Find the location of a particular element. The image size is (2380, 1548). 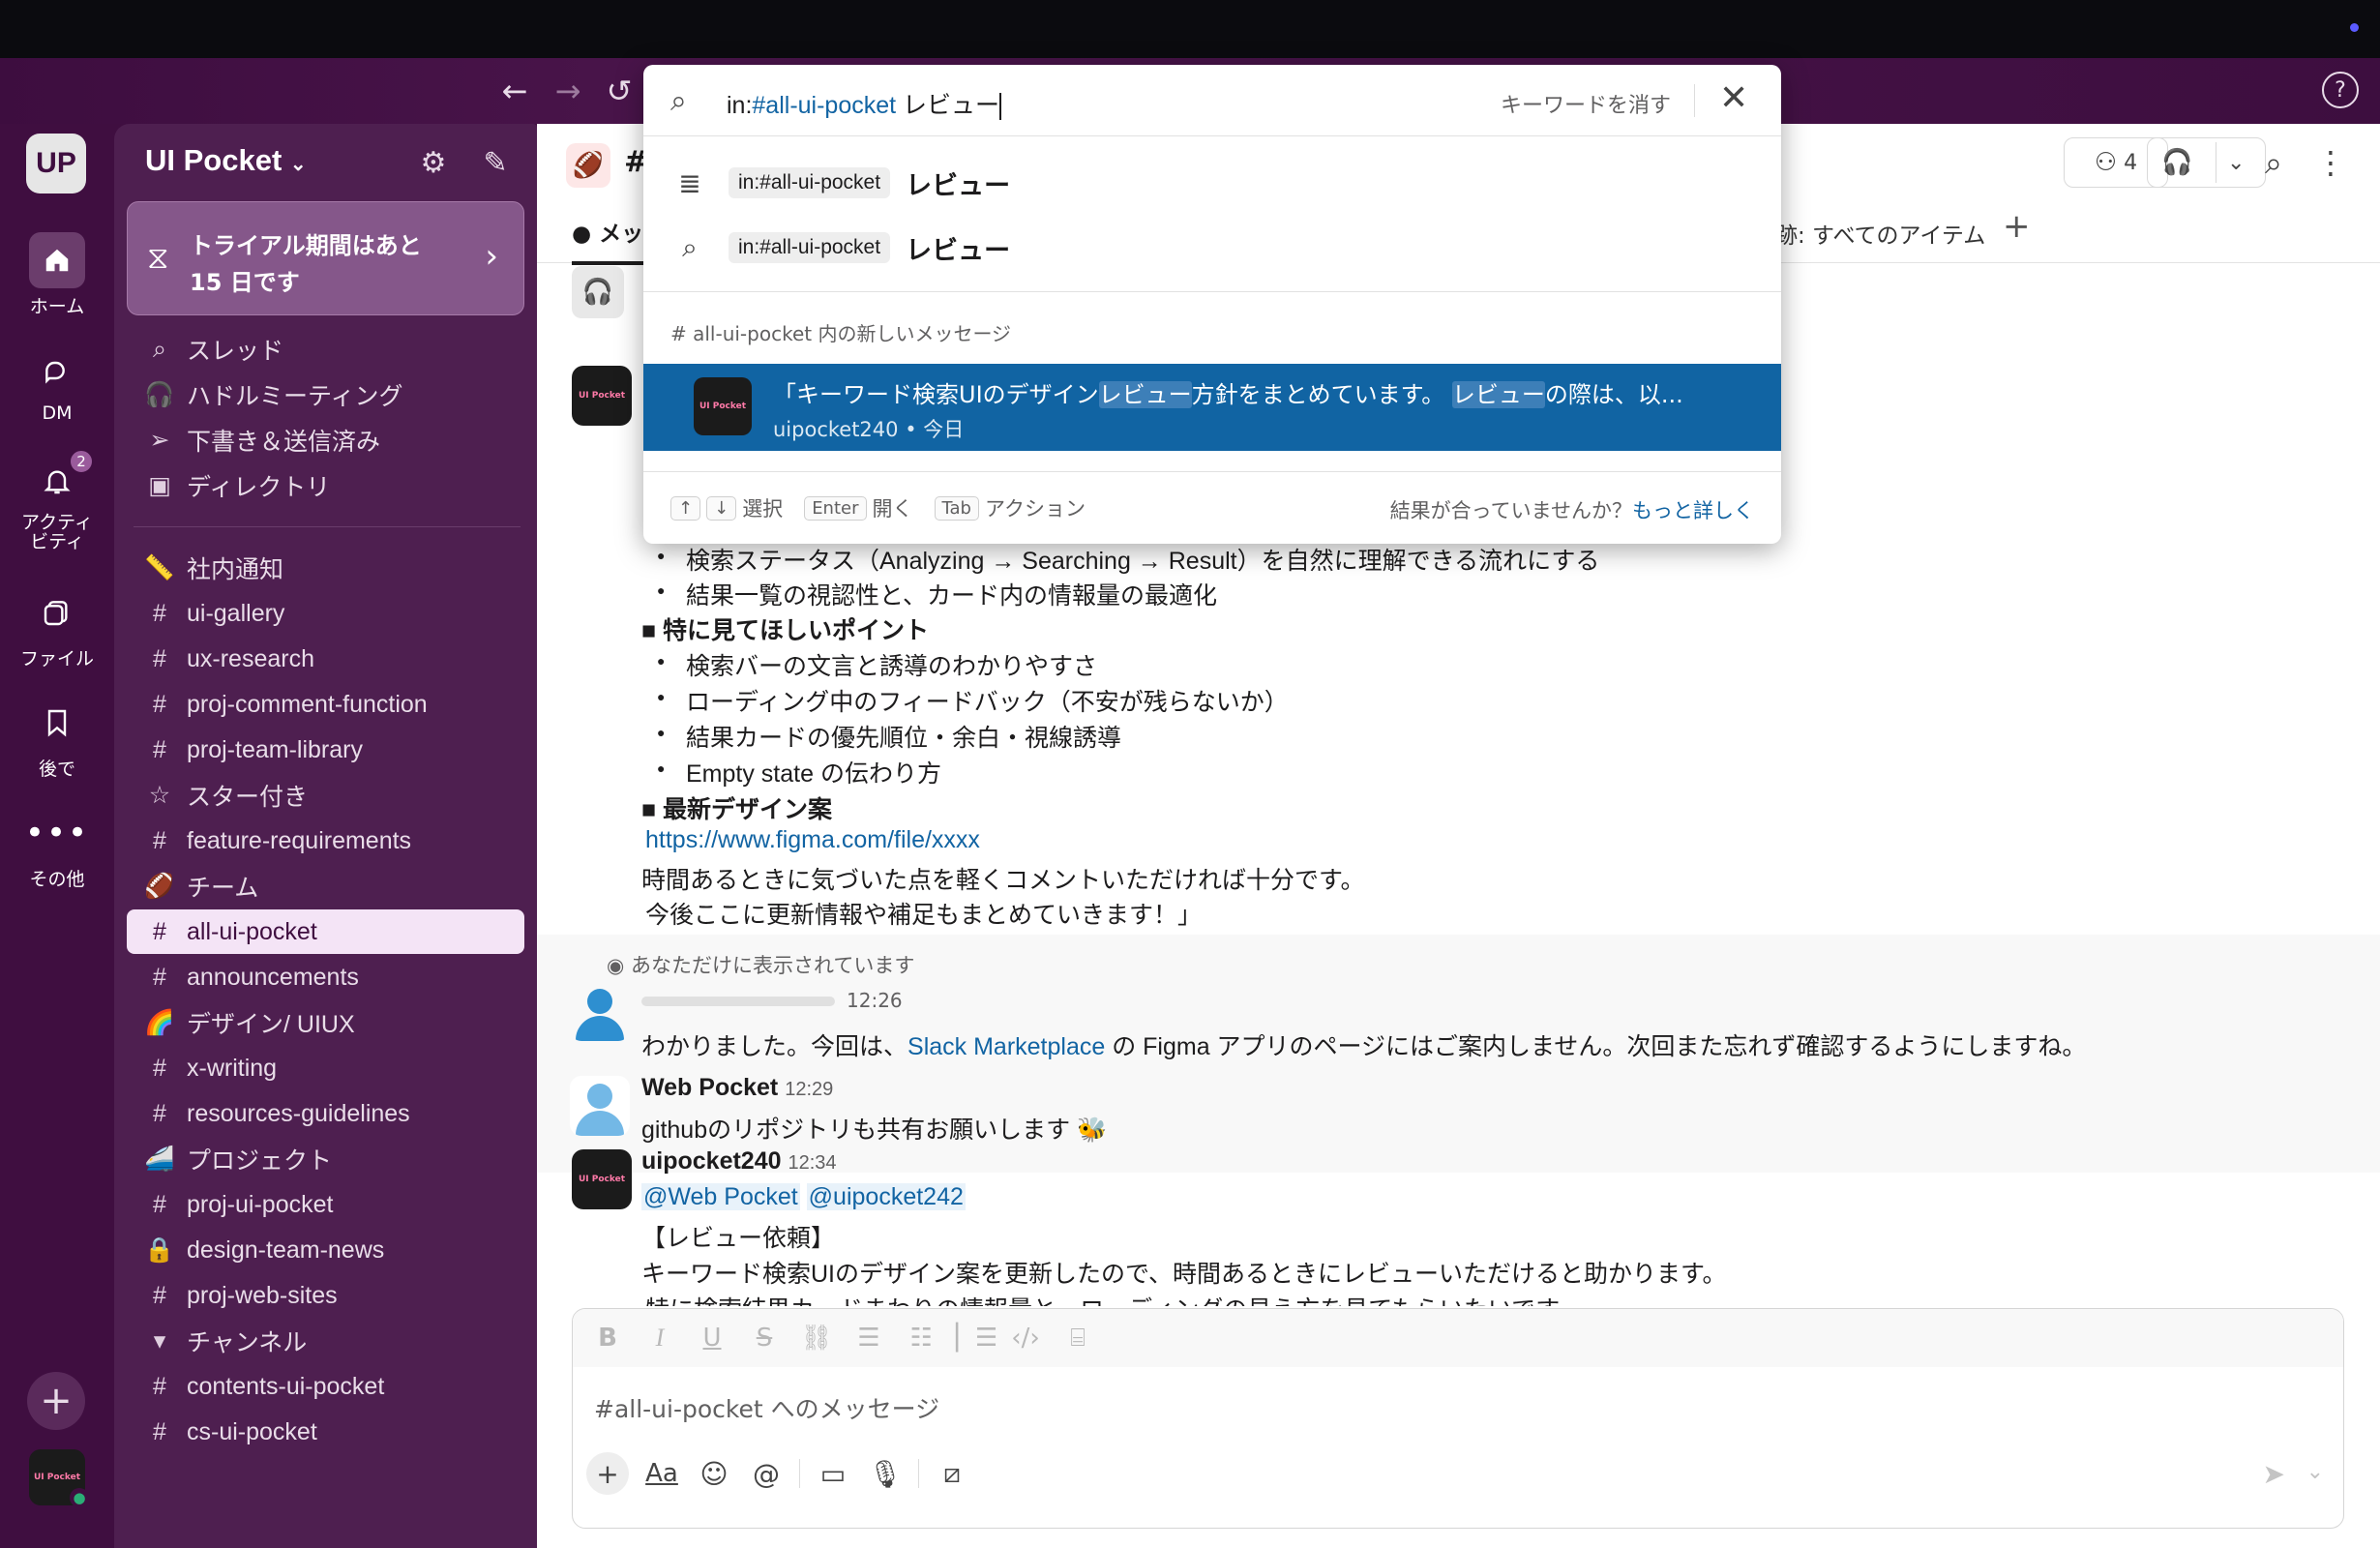

workspace-name: UI Pocket ⌄ is located at coordinates (226, 160).